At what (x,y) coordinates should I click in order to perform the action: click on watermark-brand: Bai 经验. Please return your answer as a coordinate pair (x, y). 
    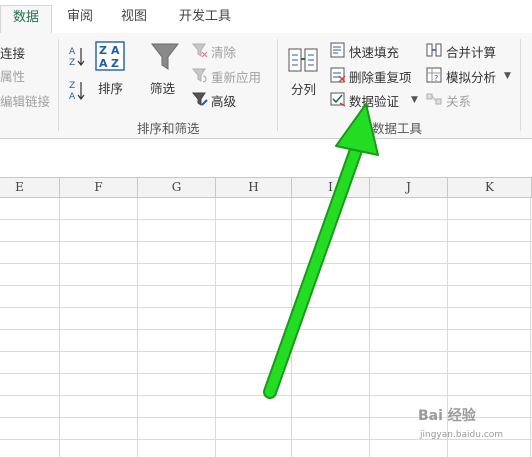
    Looking at the image, I should click on (447, 416).